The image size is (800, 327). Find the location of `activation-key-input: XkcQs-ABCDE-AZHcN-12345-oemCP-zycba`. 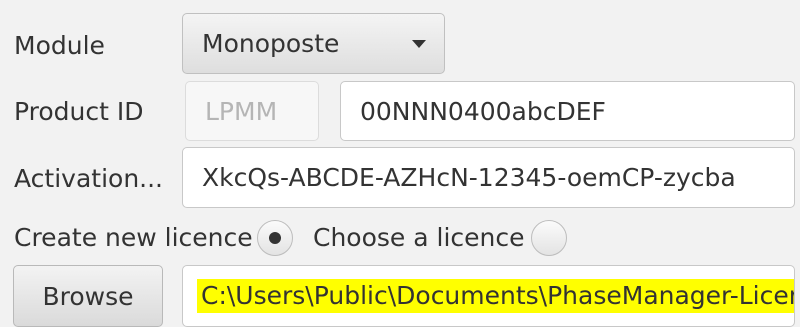

activation-key-input: XkcQs-ABCDE-AZHcN-12345-oemCP-zycba is located at coordinates (488, 177).